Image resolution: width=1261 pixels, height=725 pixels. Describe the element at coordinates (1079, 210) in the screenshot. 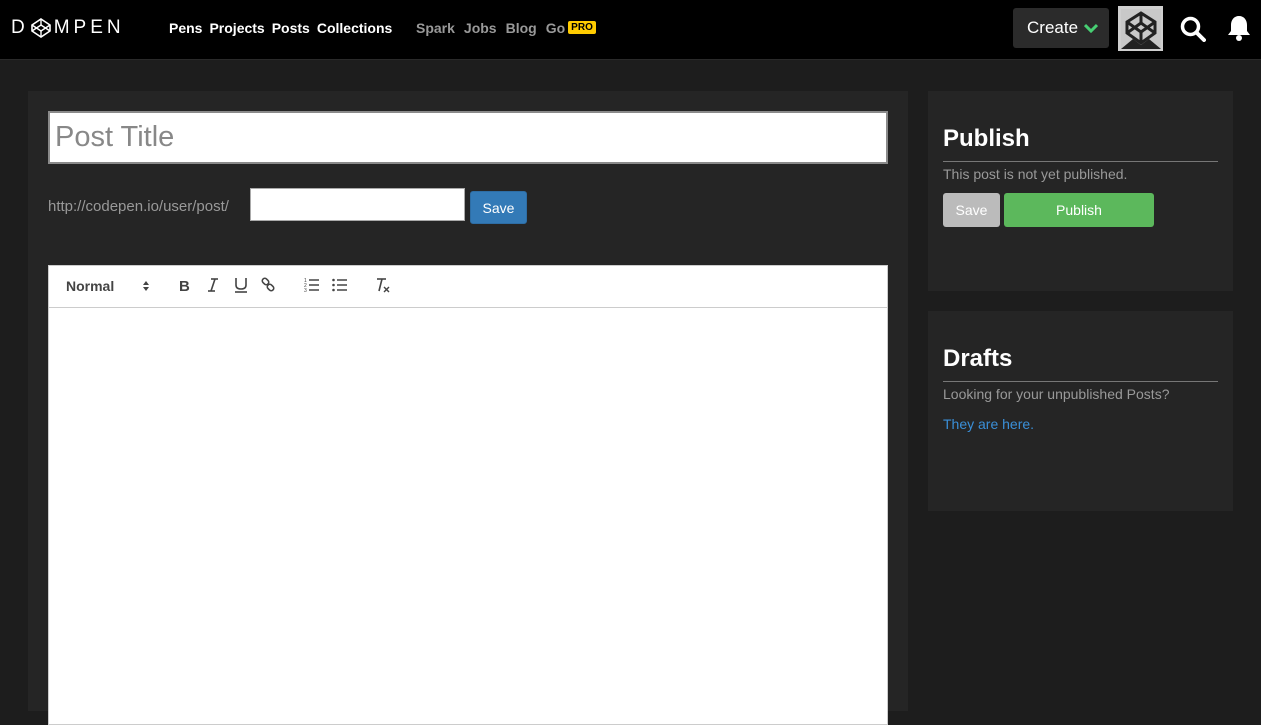

I see `publish-button: Publish` at that location.